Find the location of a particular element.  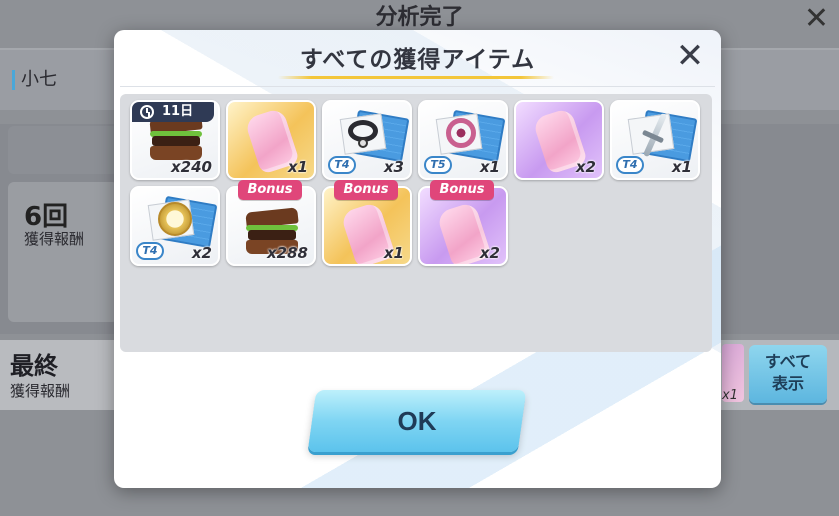

item-tile: T4 x1 is located at coordinates (655, 140).